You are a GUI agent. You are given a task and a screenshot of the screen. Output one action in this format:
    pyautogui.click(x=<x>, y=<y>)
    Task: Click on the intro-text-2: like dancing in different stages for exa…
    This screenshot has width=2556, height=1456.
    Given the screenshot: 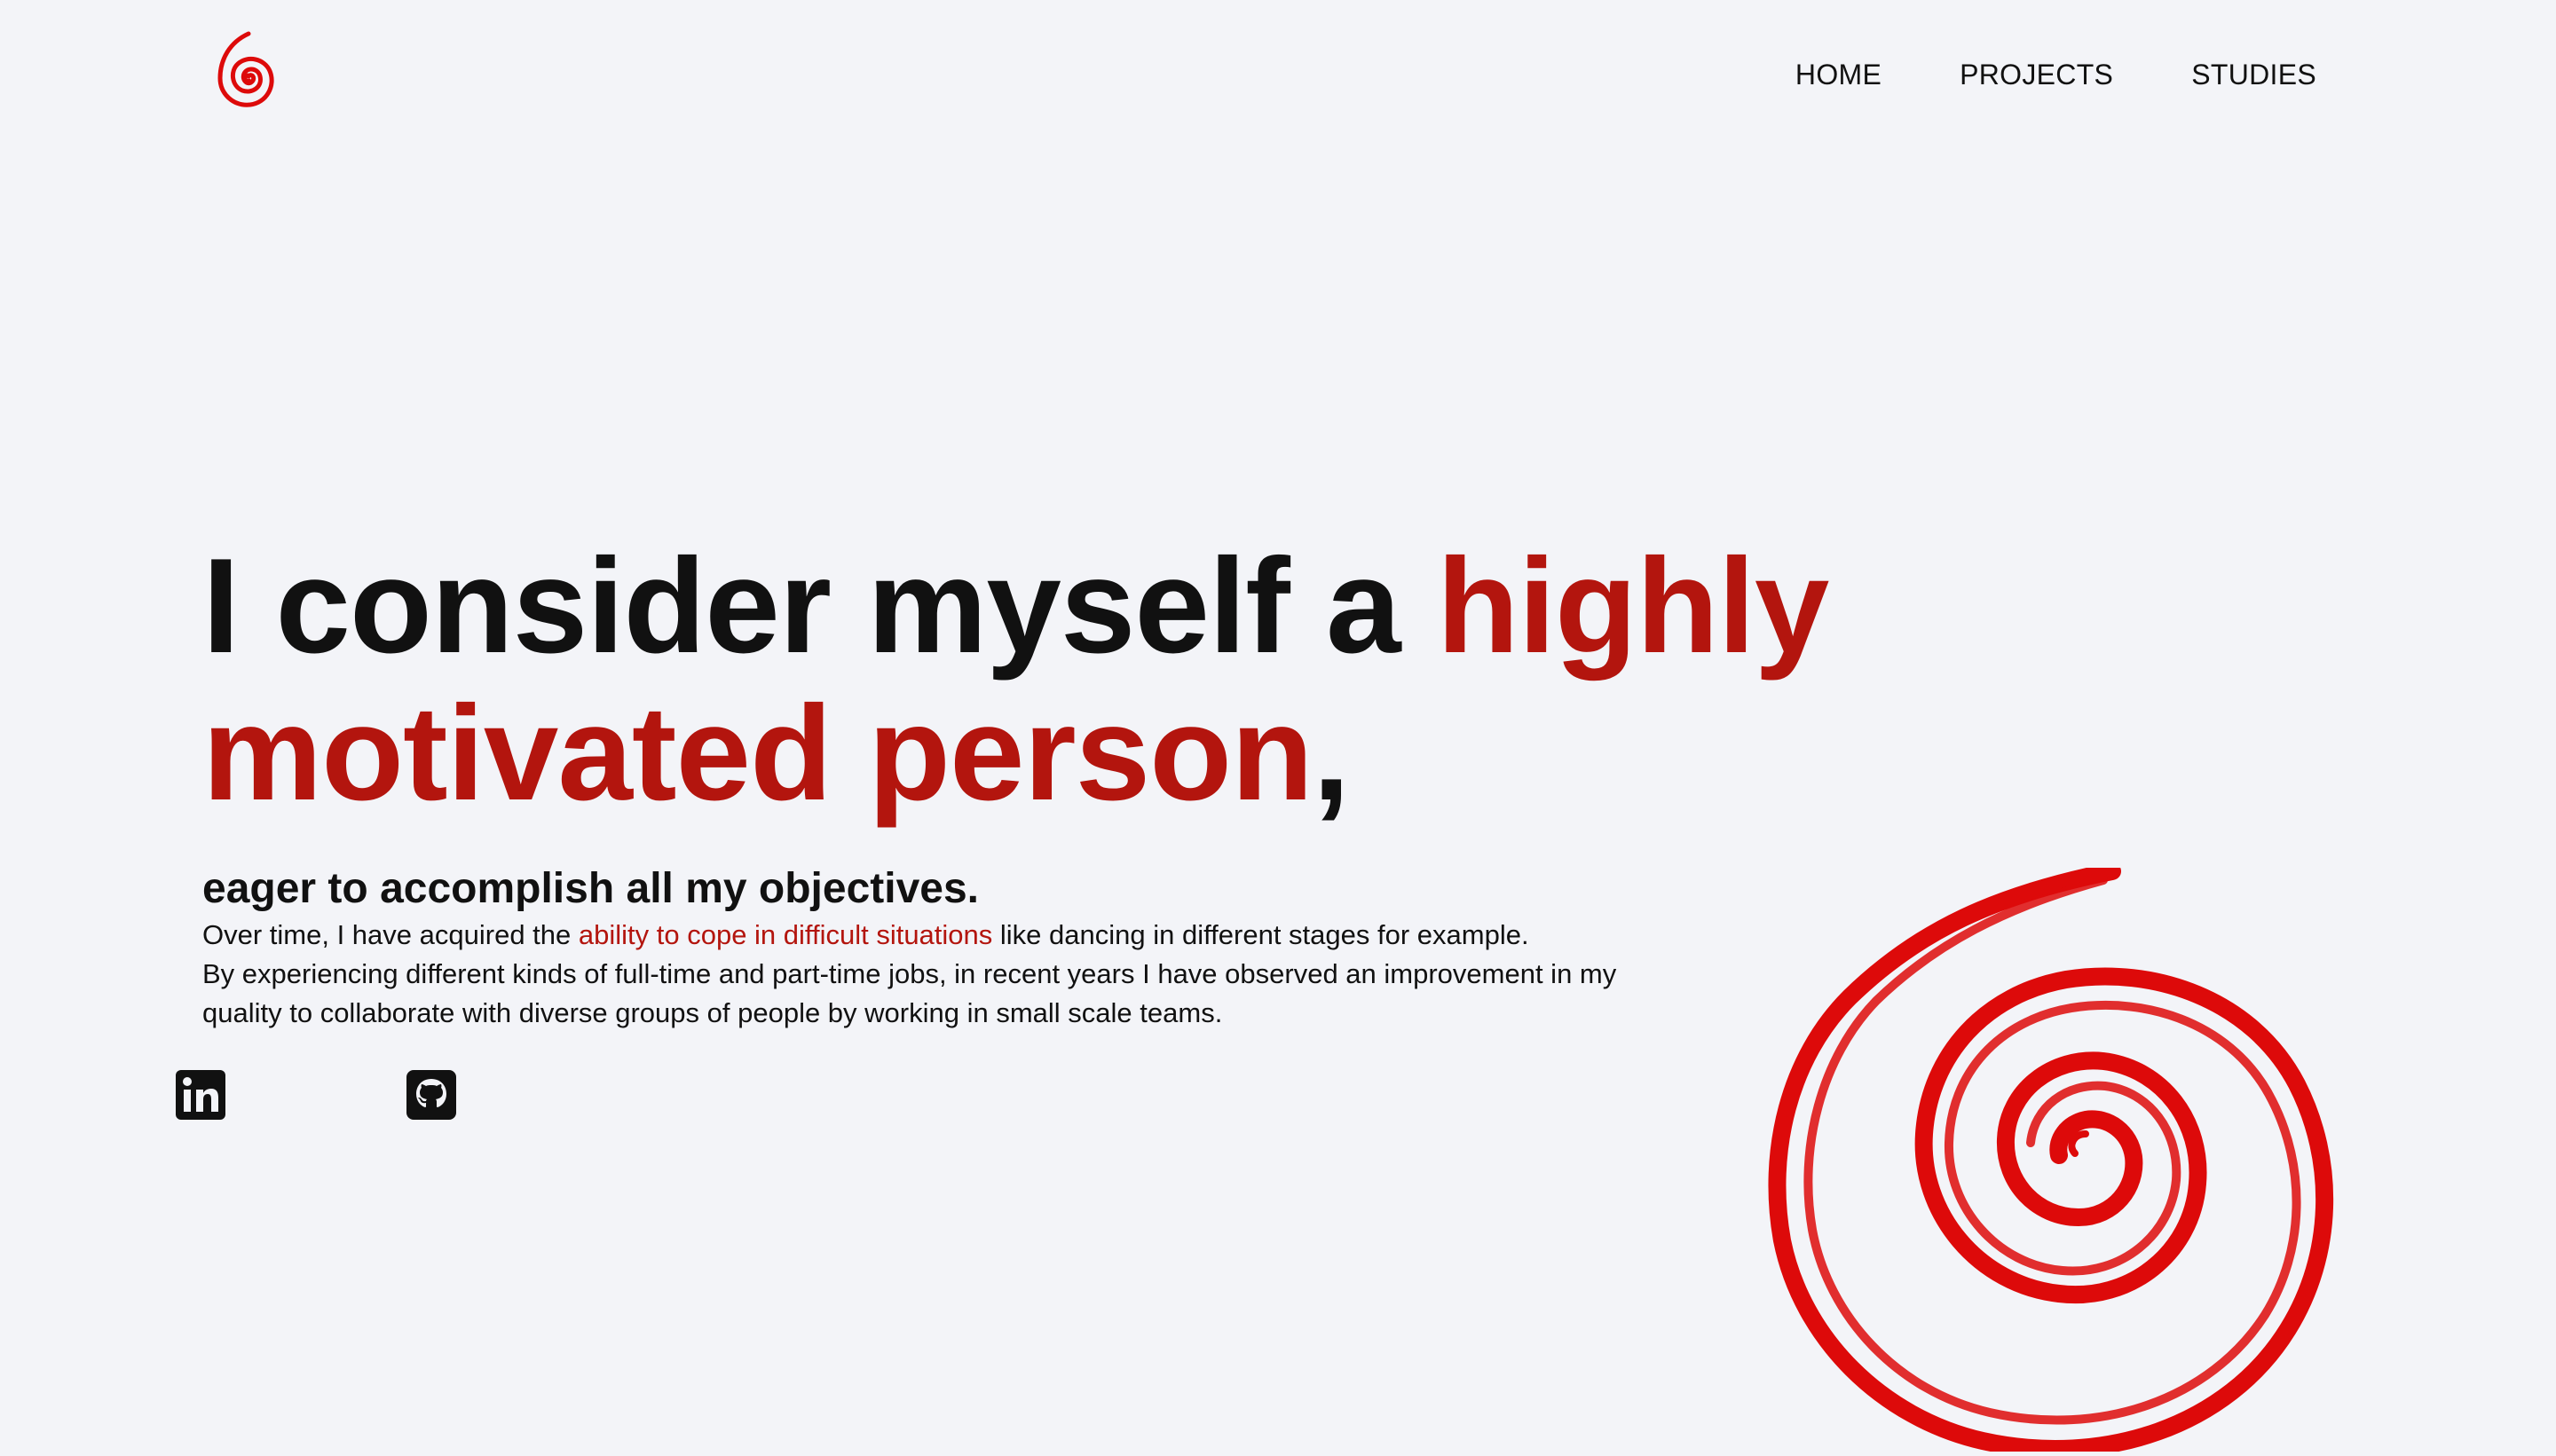 What is the action you would take?
    pyautogui.click(x=1260, y=934)
    